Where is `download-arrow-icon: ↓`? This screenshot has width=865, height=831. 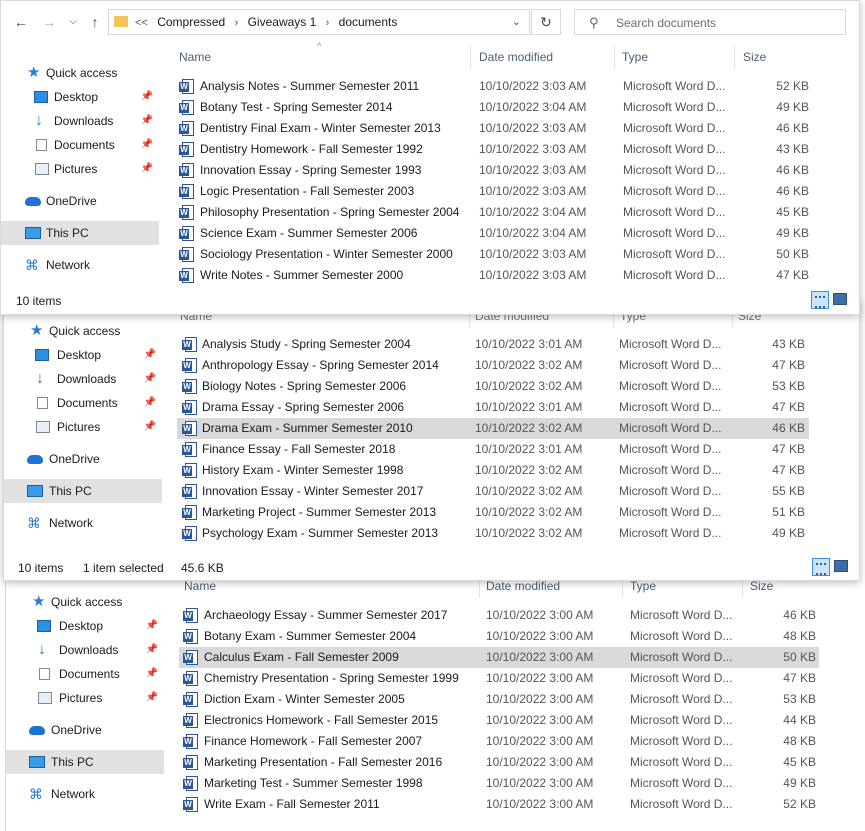 download-arrow-icon: ↓ is located at coordinates (42, 649).